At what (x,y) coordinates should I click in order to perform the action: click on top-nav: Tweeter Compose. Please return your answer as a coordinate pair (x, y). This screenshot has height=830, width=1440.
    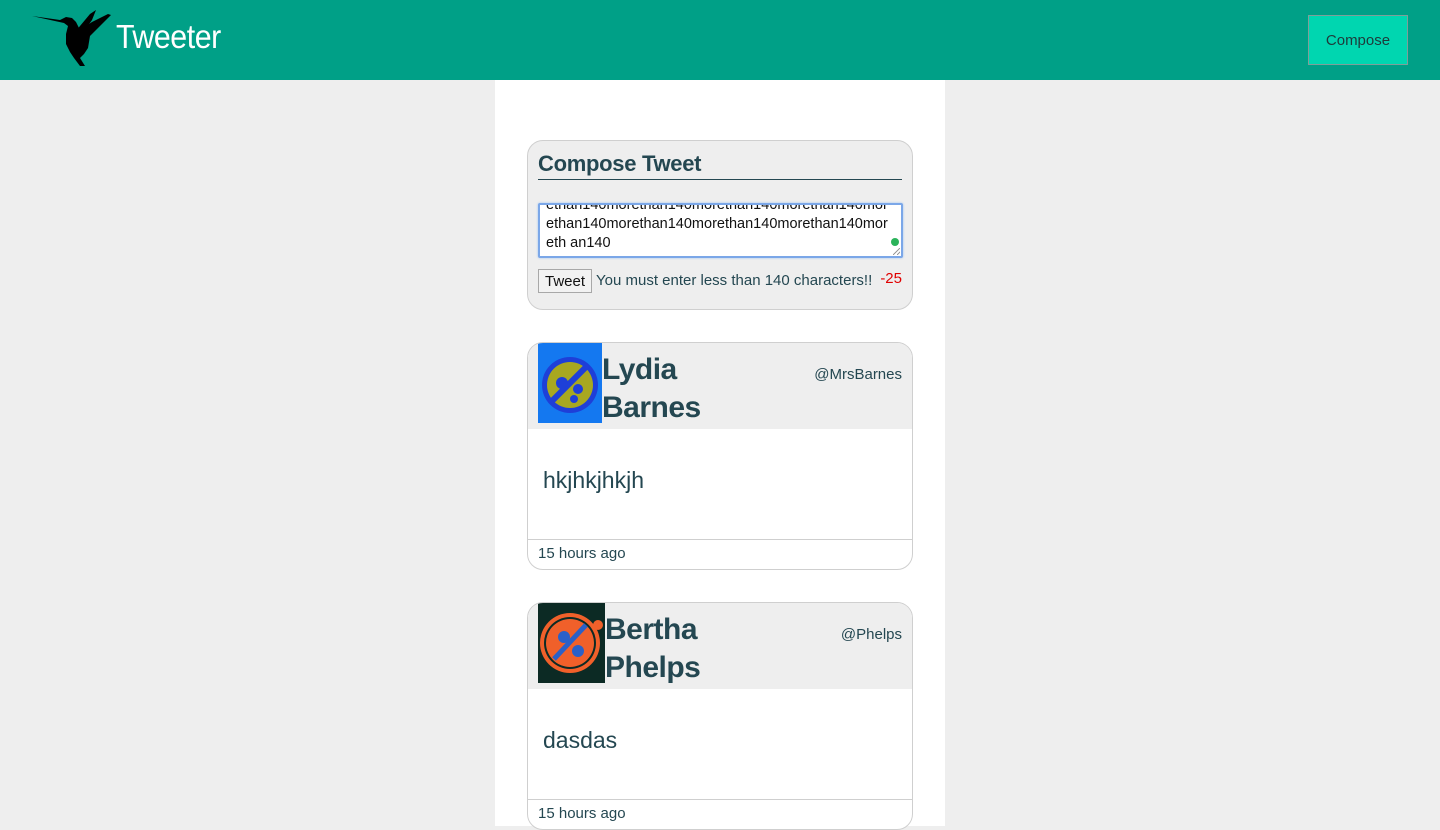
    Looking at the image, I should click on (720, 40).